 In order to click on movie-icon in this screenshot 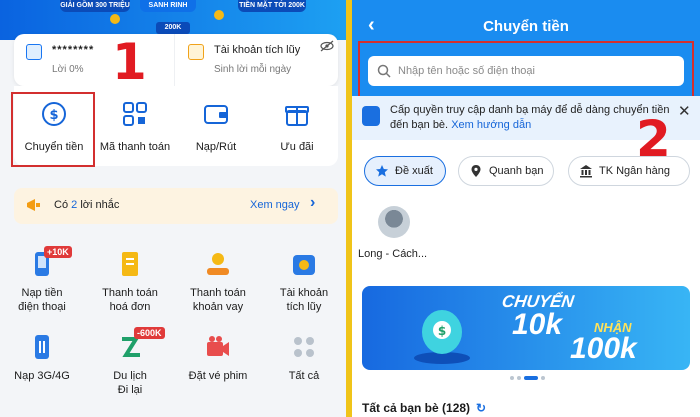, I will do `click(218, 346)`.